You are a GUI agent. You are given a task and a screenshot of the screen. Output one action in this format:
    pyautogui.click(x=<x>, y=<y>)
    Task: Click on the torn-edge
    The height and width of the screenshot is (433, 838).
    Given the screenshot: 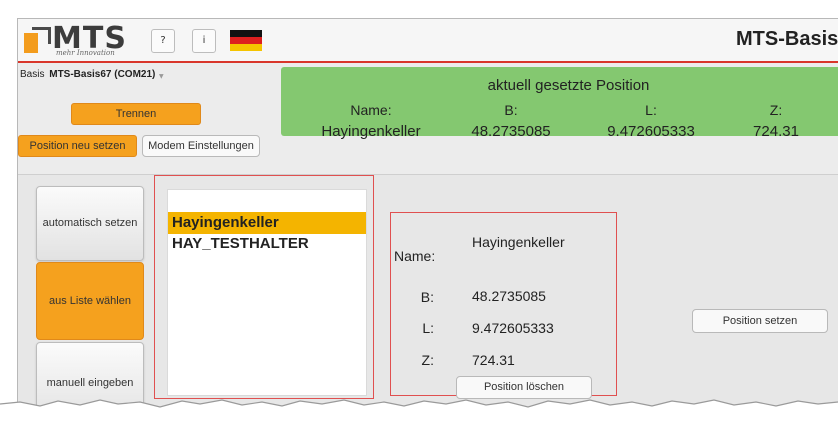 What is the action you would take?
    pyautogui.click(x=419, y=416)
    